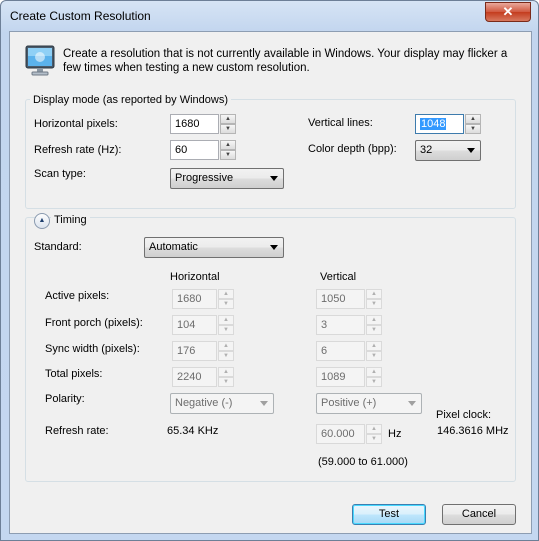 The width and height of the screenshot is (539, 541). I want to click on sync-width-h-stepper: 176 ▲ ▼, so click(203, 351).